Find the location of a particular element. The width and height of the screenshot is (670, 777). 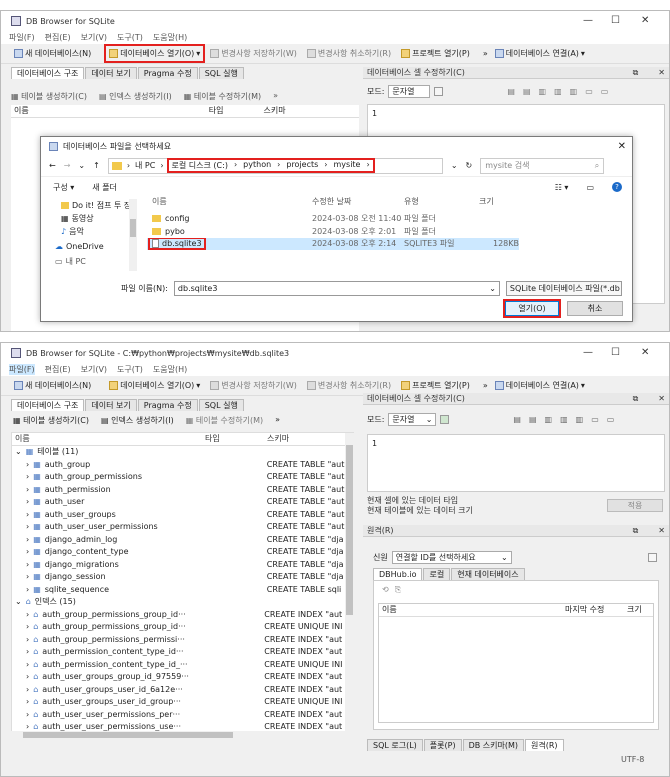

cancel-button: 취소 is located at coordinates (595, 308).